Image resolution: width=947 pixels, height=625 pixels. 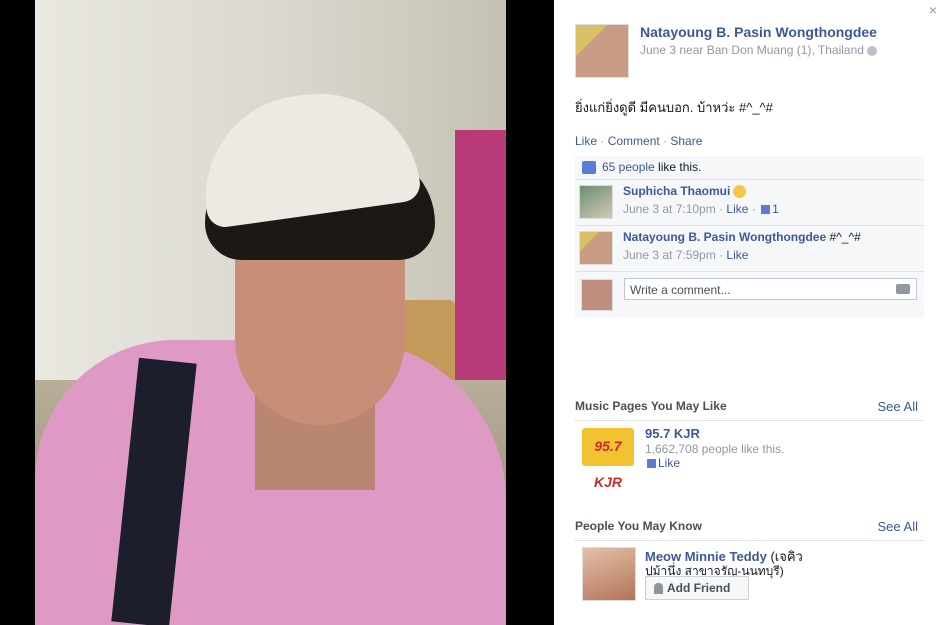 I want to click on add-friend-button: Add Friend, so click(x=697, y=588).